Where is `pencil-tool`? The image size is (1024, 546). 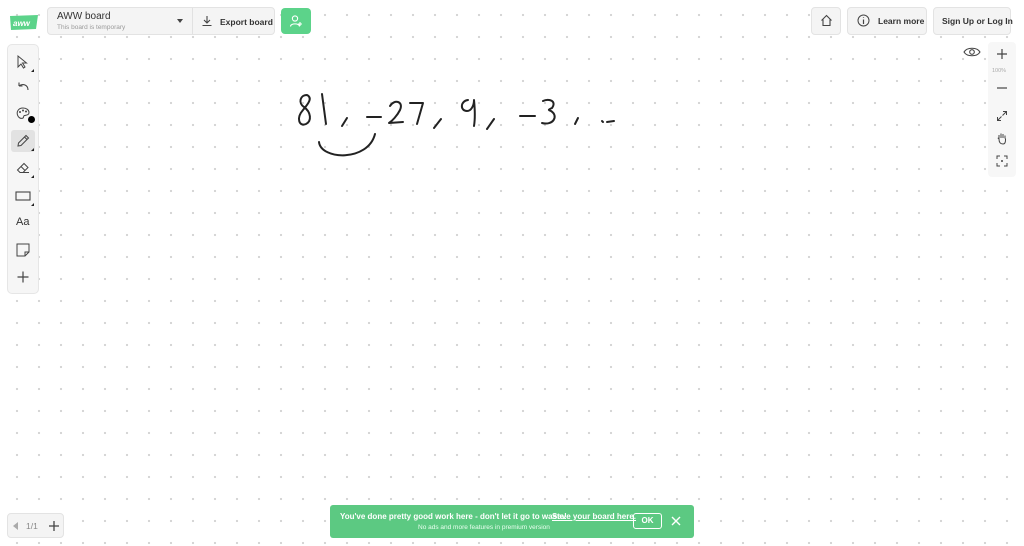 pencil-tool is located at coordinates (23, 141).